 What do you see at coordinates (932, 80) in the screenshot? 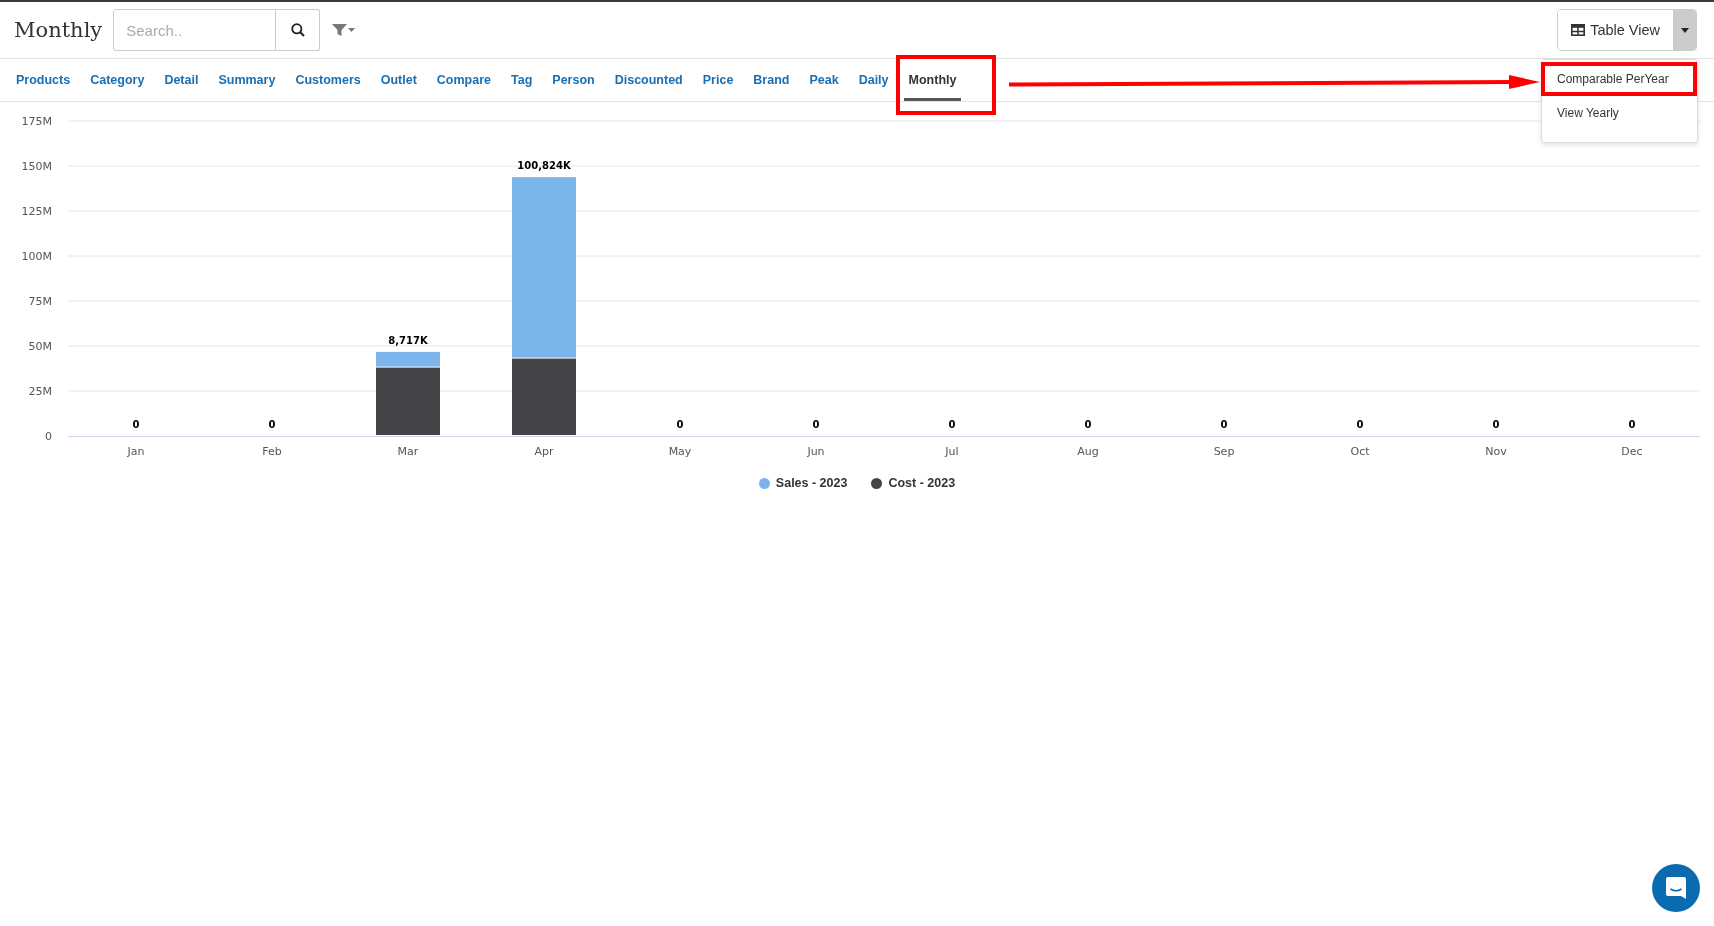
I see `tab: Monthly` at bounding box center [932, 80].